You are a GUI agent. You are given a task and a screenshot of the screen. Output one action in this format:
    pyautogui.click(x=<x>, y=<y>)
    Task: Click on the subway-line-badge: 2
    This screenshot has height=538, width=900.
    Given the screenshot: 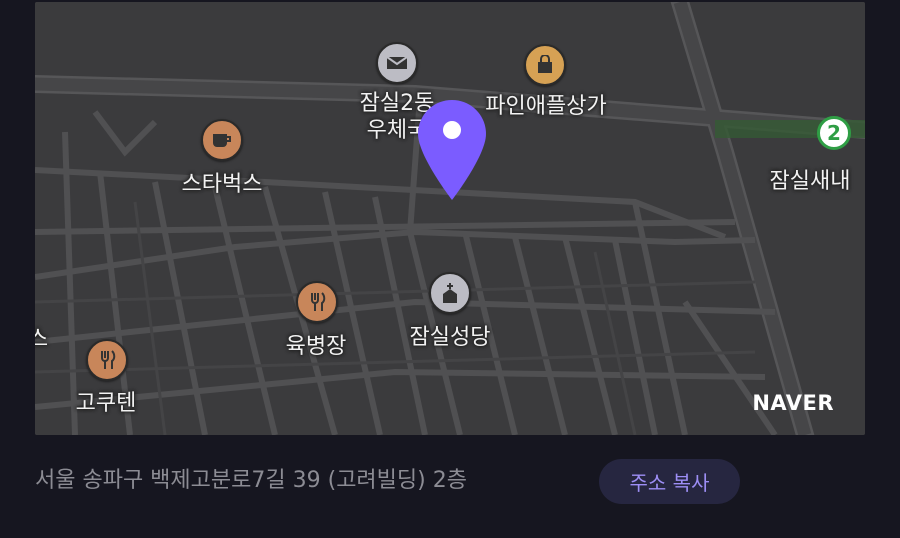 What is the action you would take?
    pyautogui.click(x=834, y=133)
    